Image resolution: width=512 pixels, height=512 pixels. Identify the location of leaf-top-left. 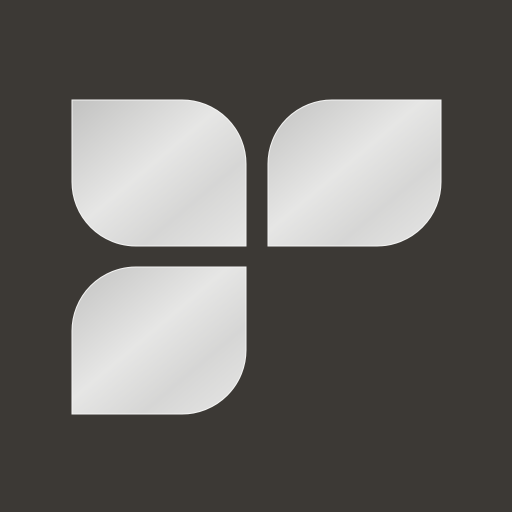
(159, 173).